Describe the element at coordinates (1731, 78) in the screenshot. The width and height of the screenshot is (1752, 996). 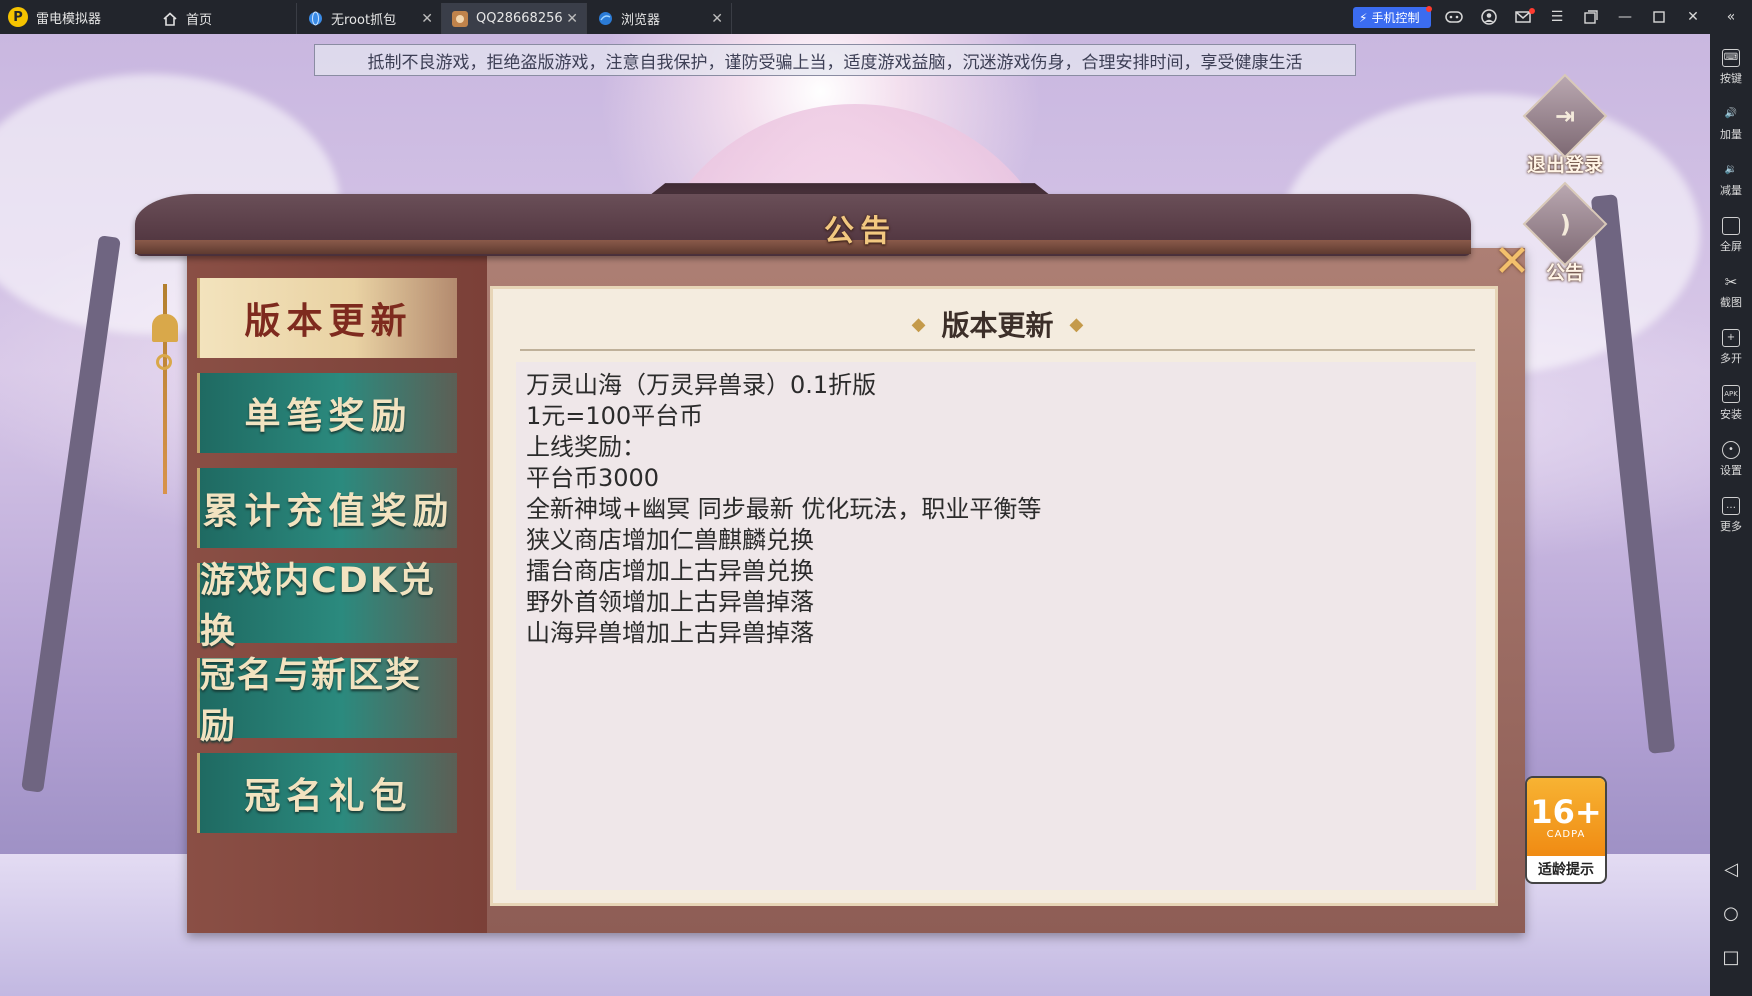
I see `sidebar-item-label: 按键` at that location.